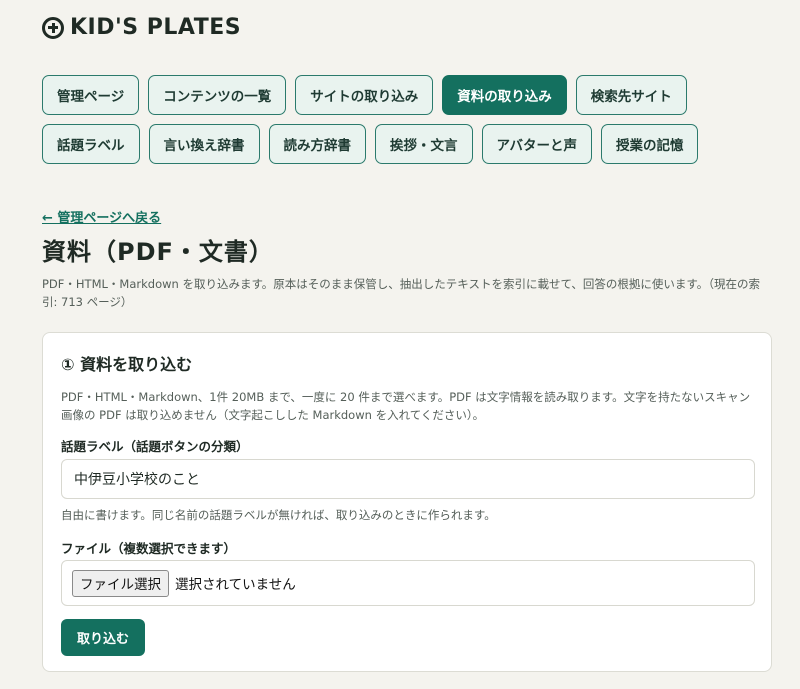 Image resolution: width=800 pixels, height=689 pixels. I want to click on nav-button-content-list: コンテンツの一覧, so click(217, 95).